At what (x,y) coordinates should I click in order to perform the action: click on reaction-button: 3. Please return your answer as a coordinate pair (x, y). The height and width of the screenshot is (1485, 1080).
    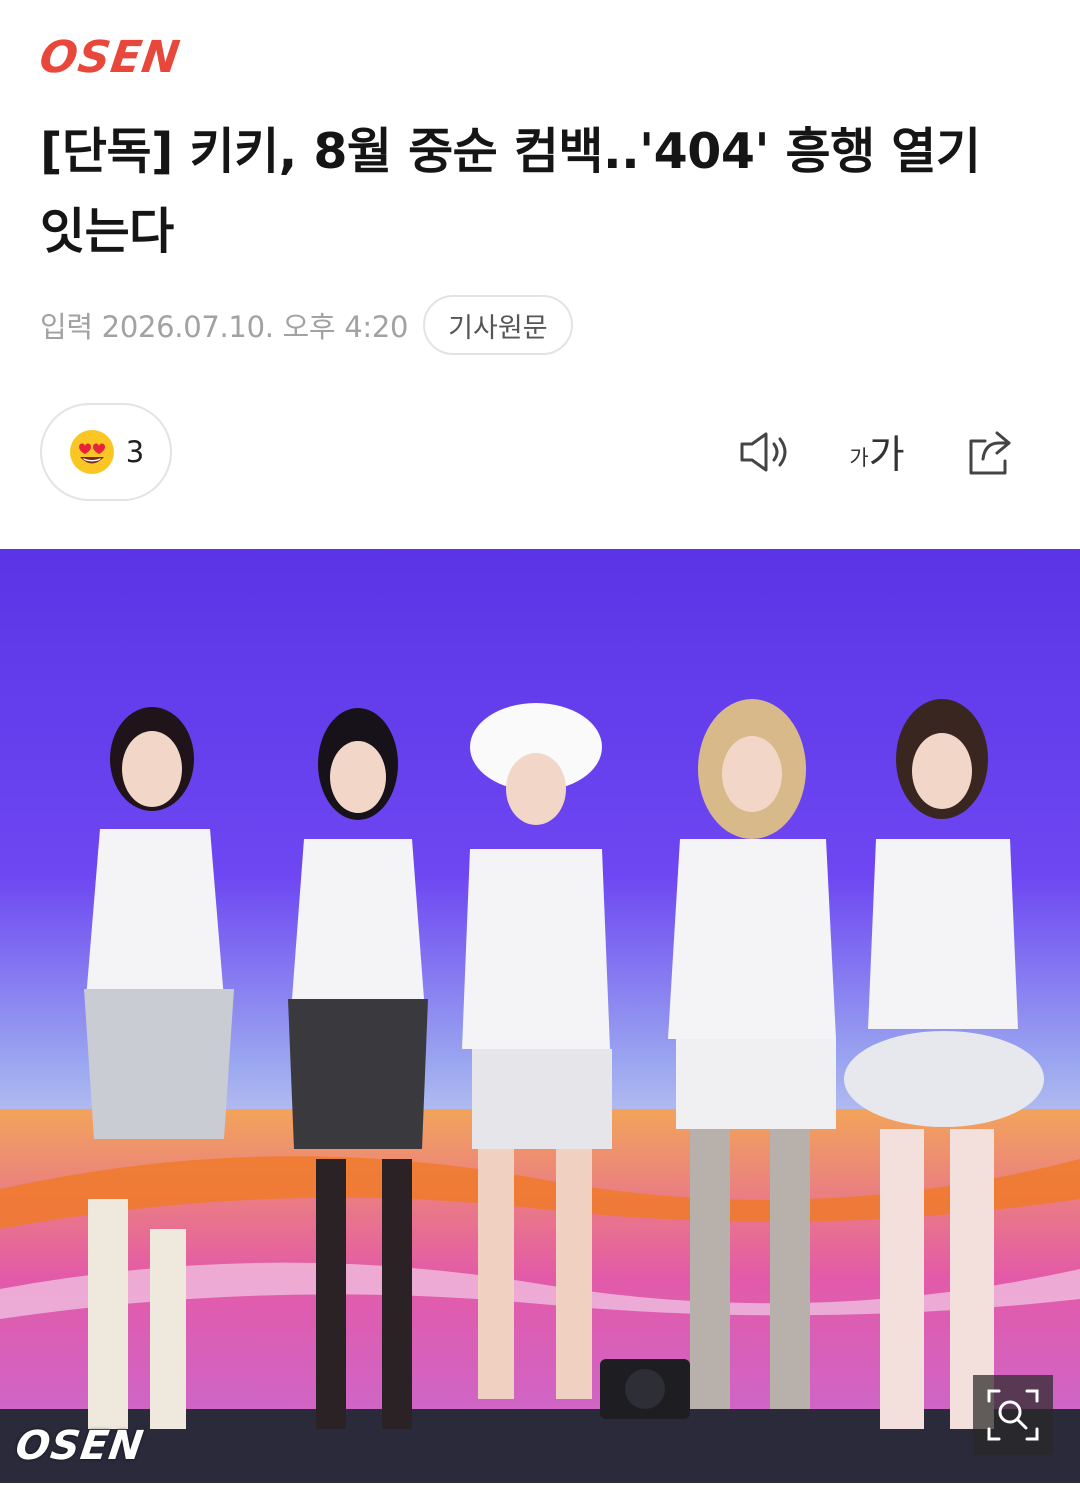
    Looking at the image, I should click on (106, 452).